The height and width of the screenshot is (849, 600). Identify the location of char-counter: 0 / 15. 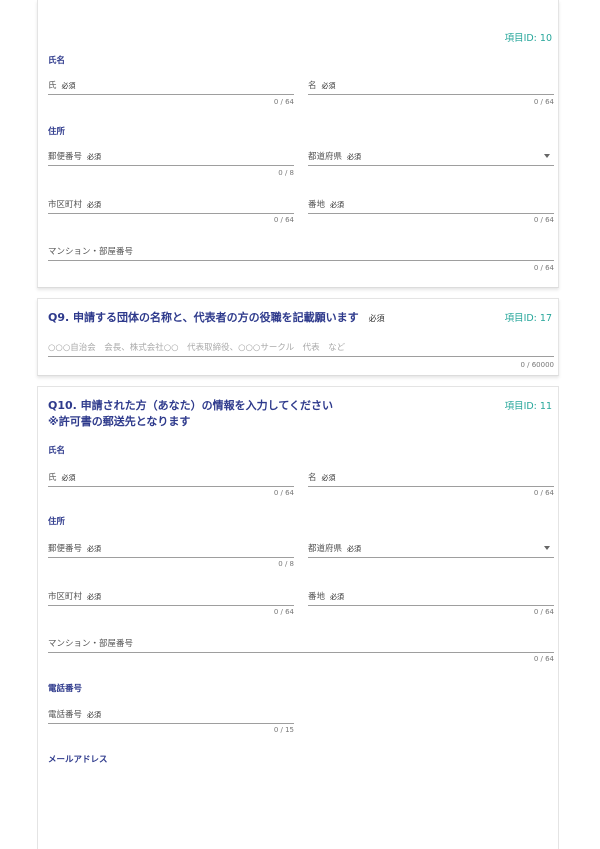
(283, 730).